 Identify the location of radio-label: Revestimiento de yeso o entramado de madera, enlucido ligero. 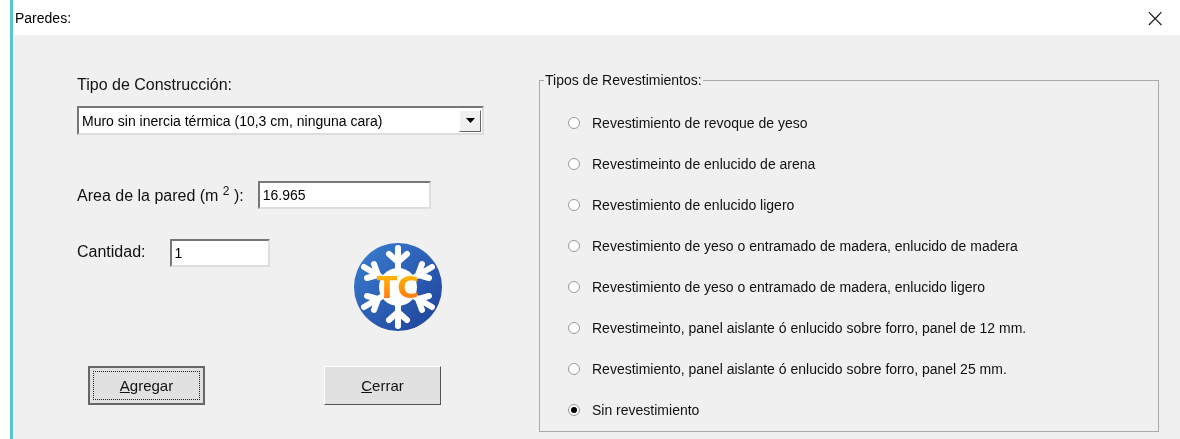
(788, 287).